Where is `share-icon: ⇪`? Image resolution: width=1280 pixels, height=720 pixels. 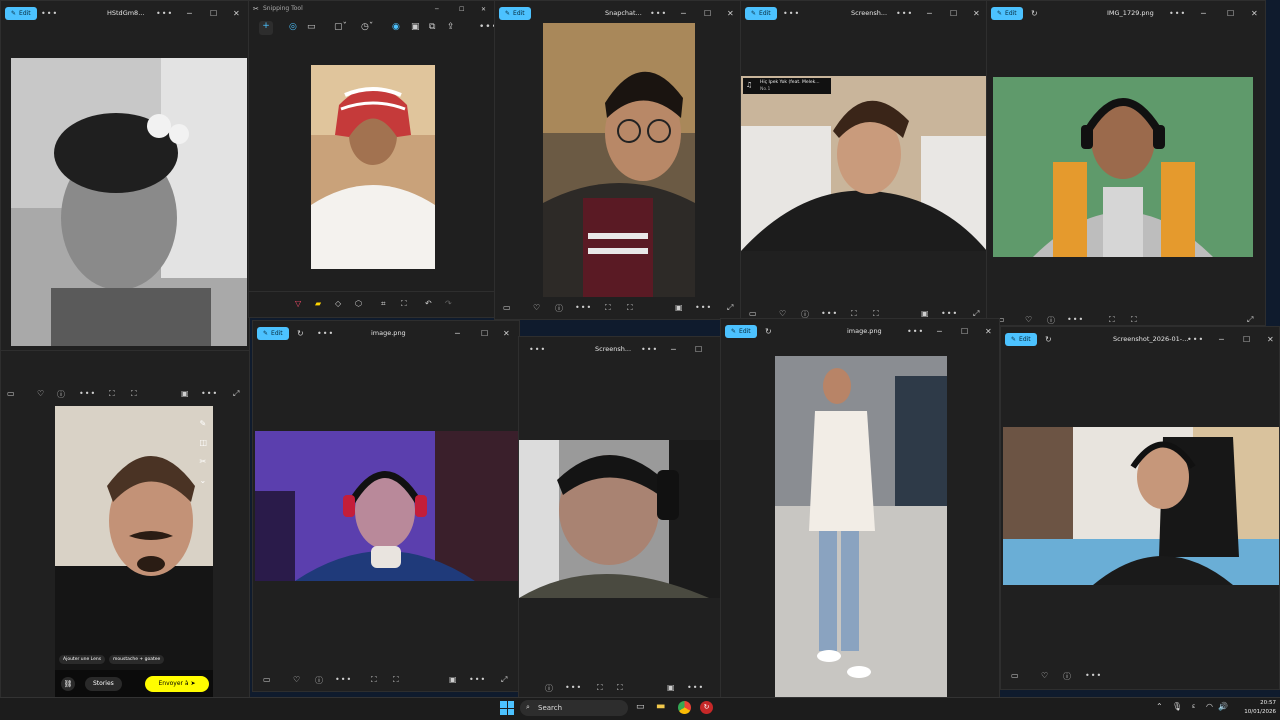
share-icon: ⇪ is located at coordinates (451, 27).